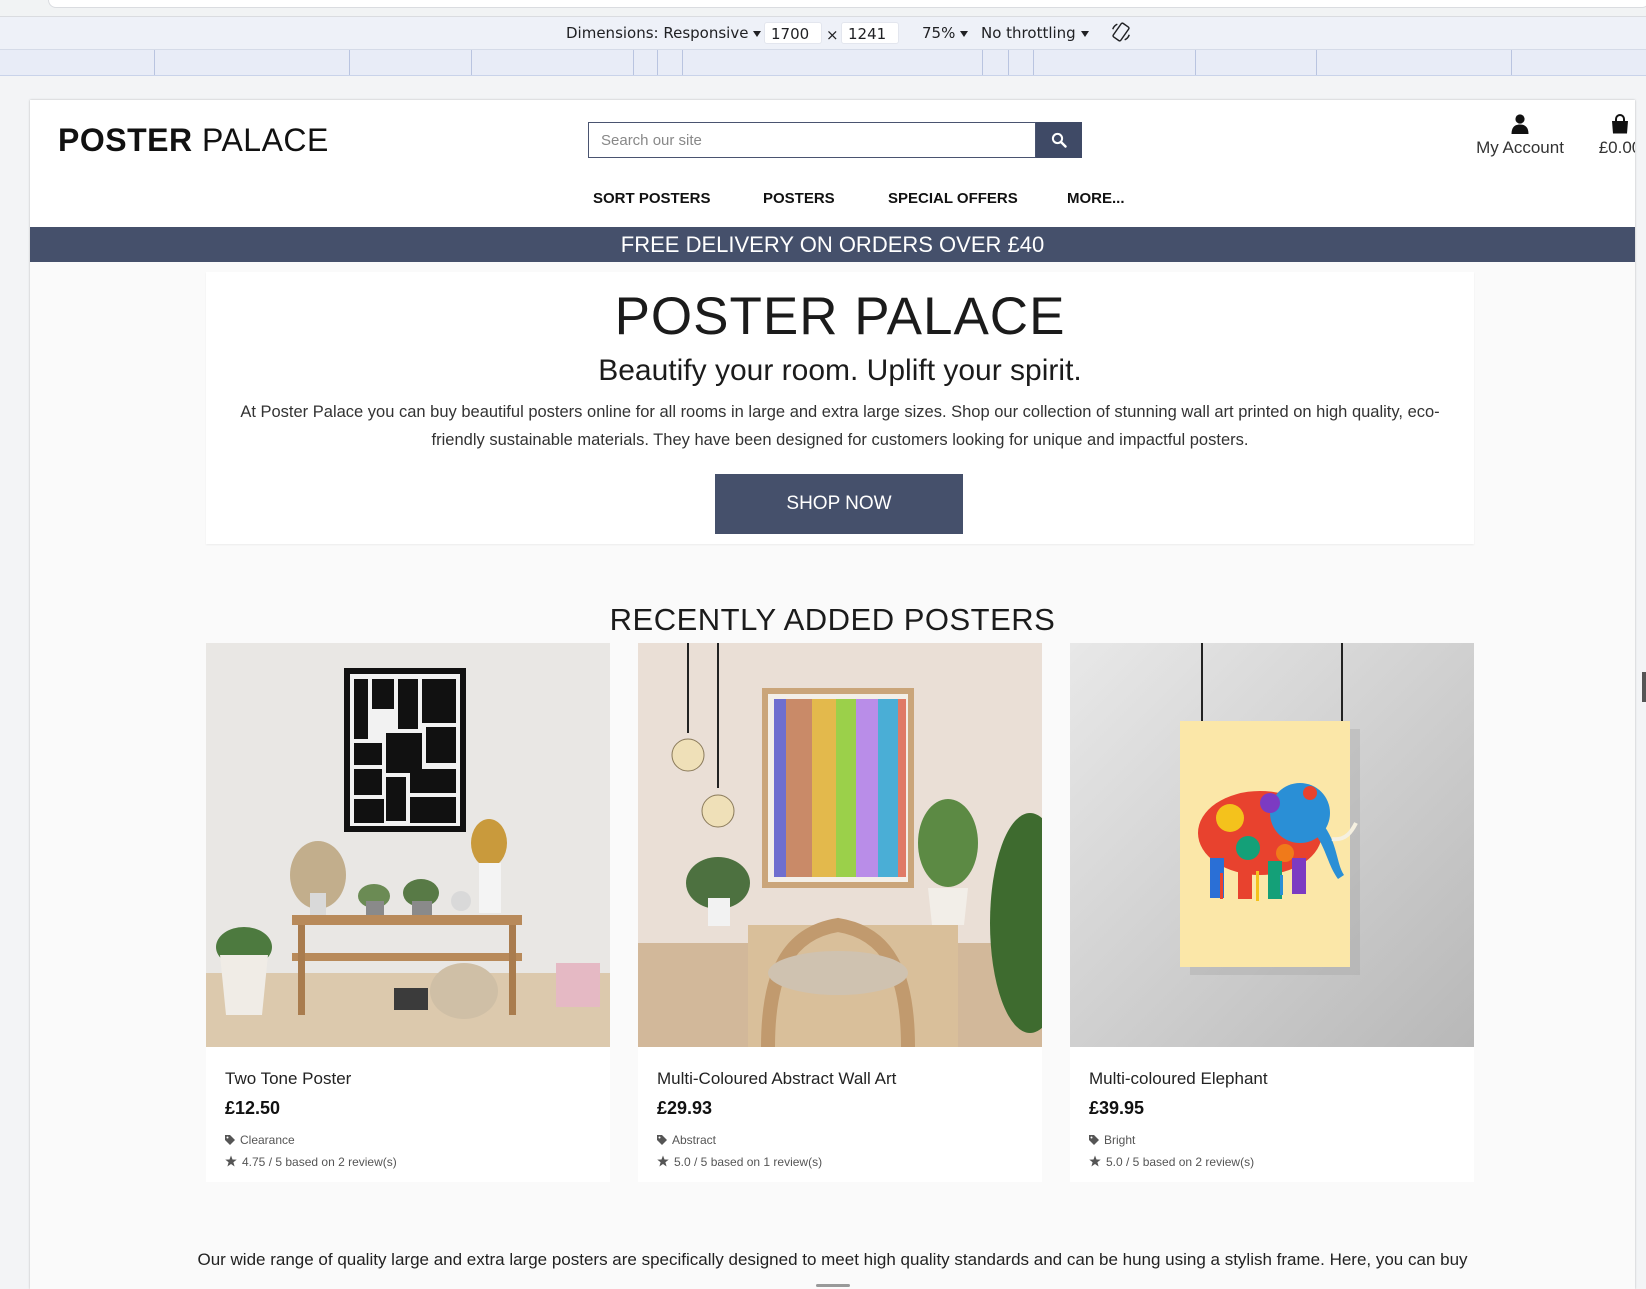 This screenshot has width=1646, height=1289. I want to click on rating-label: 5.0 / 5 based on 2 review(s), so click(1180, 1162).